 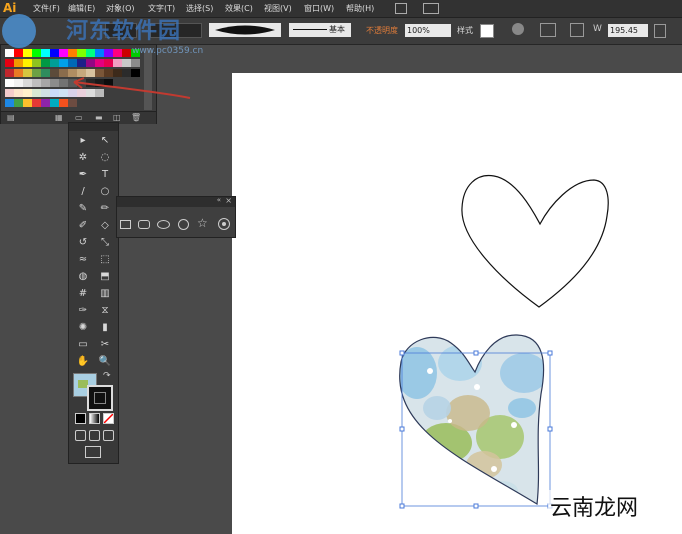 I want to click on symbol-sprayer-tool-icon: ✺, so click(x=83, y=328).